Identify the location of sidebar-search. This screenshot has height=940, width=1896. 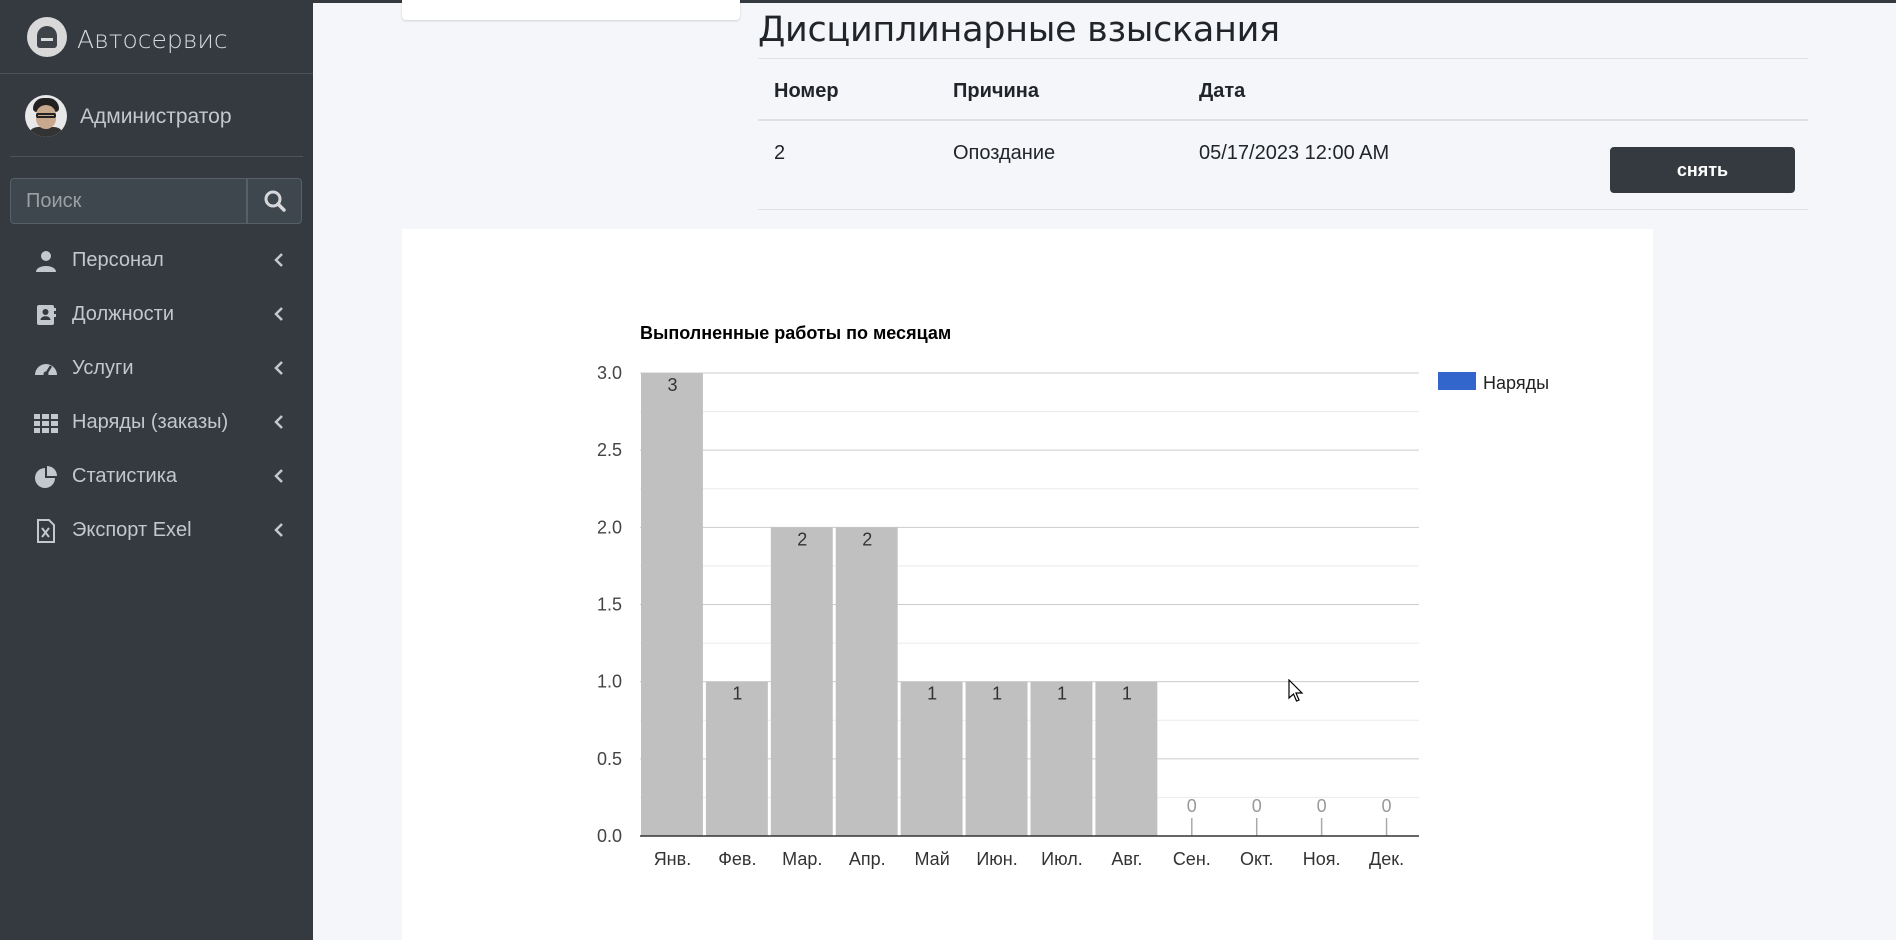
(156, 201).